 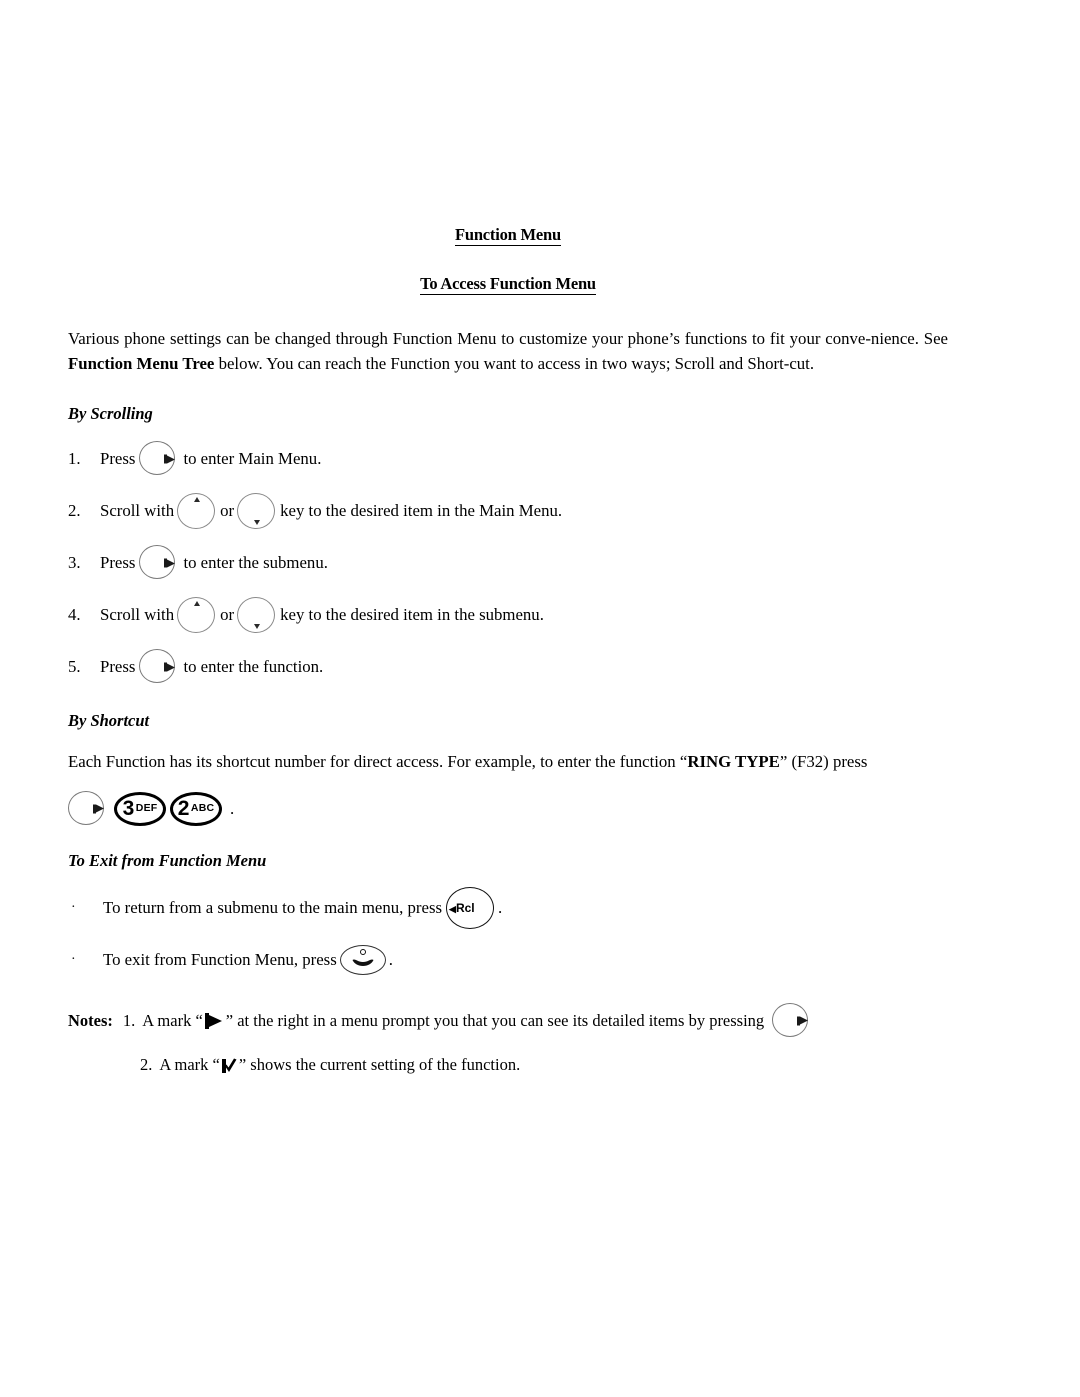 What do you see at coordinates (74, 510) in the screenshot?
I see `step-number: 2.` at bounding box center [74, 510].